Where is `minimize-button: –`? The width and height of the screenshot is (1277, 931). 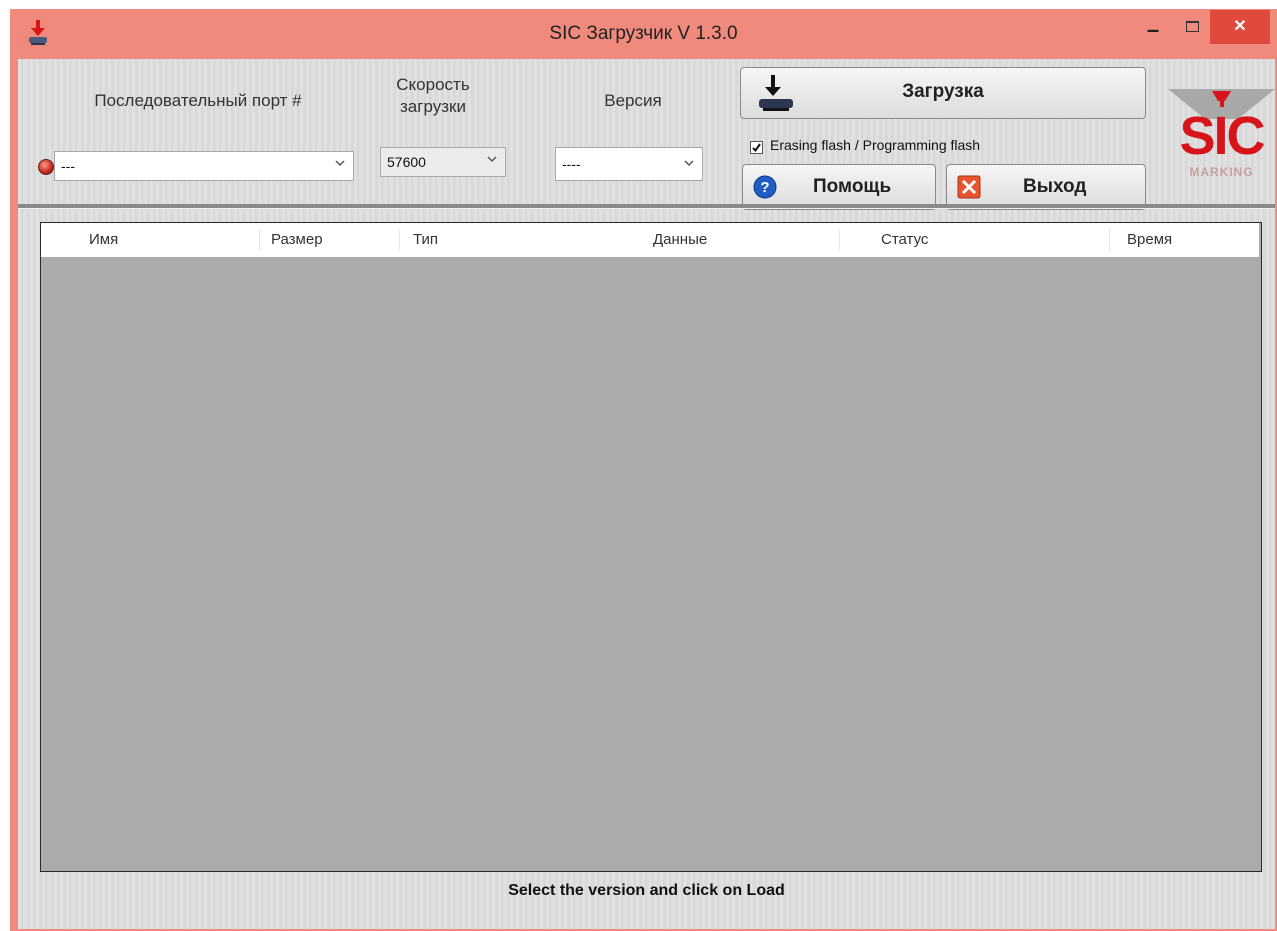 minimize-button: – is located at coordinates (1153, 28).